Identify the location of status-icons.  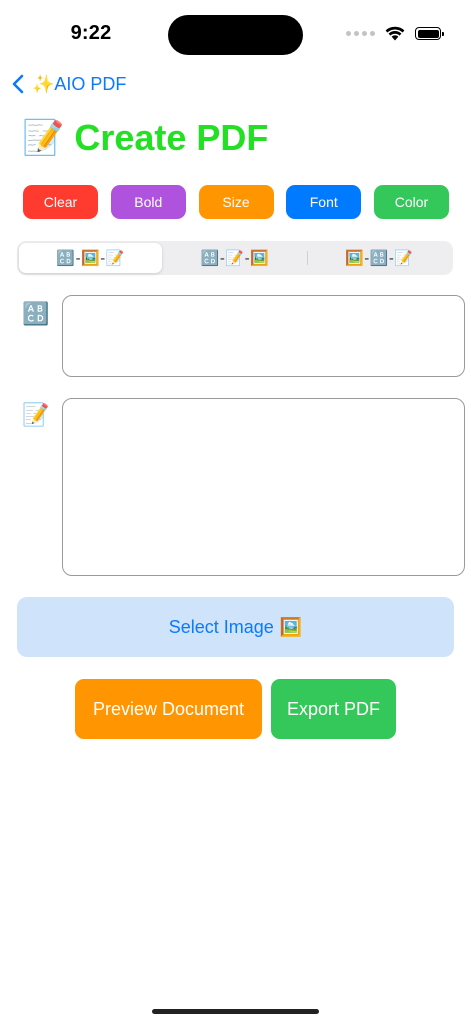
(395, 33).